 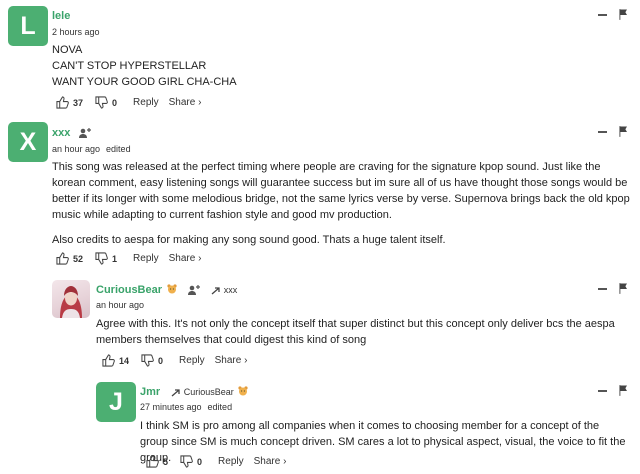 I want to click on author-name: CuriousBear xxx, so click(x=166, y=290).